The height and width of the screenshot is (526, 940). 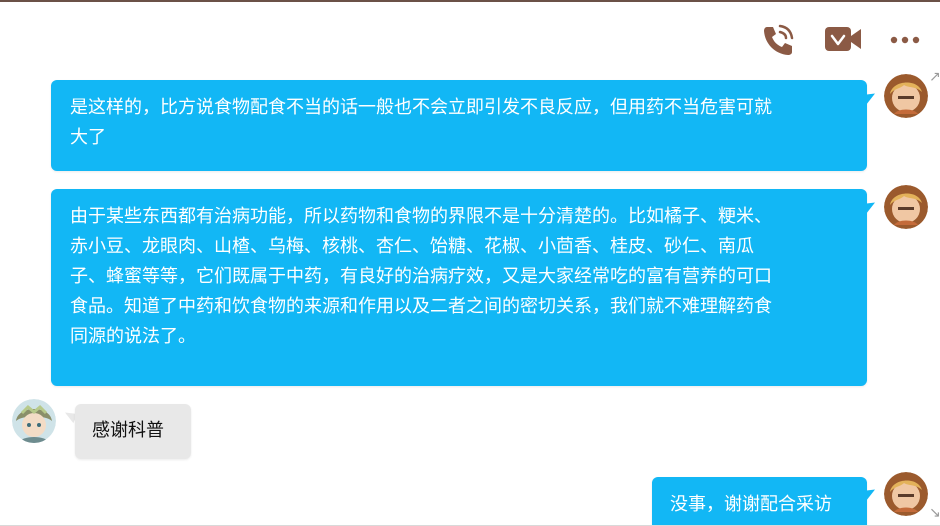 What do you see at coordinates (751, 504) in the screenshot?
I see `message-line: 没事，谢谢配合采访` at bounding box center [751, 504].